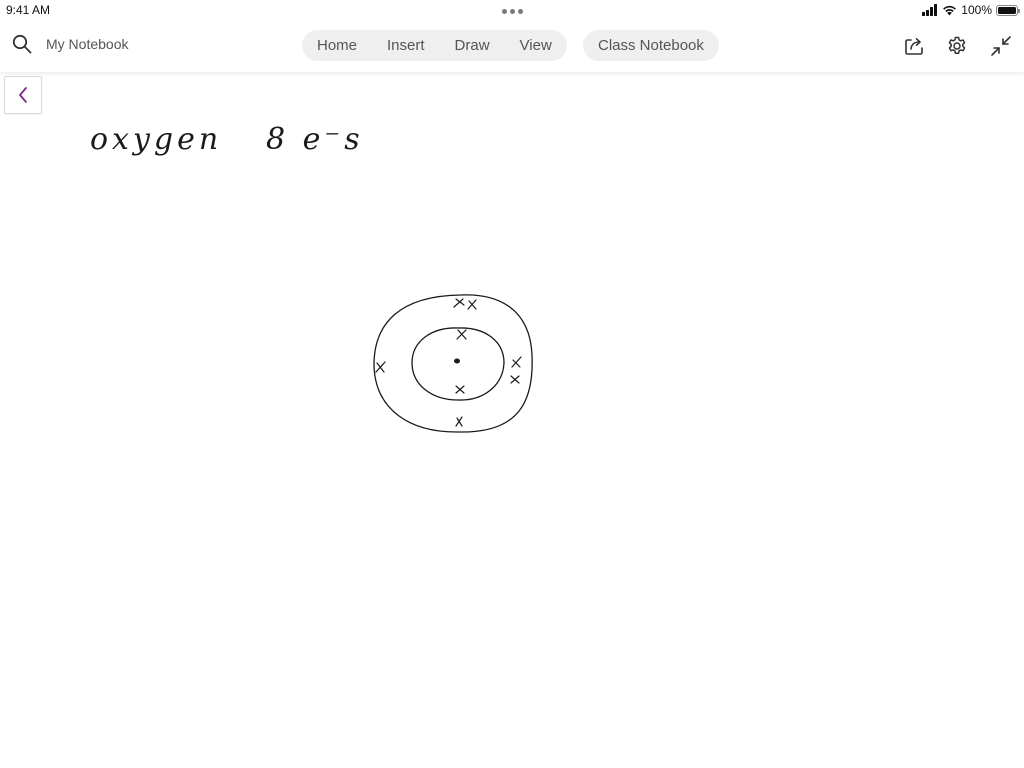  Describe the element at coordinates (651, 45) in the screenshot. I see `tab-class-notebook: Class Notebook` at that location.